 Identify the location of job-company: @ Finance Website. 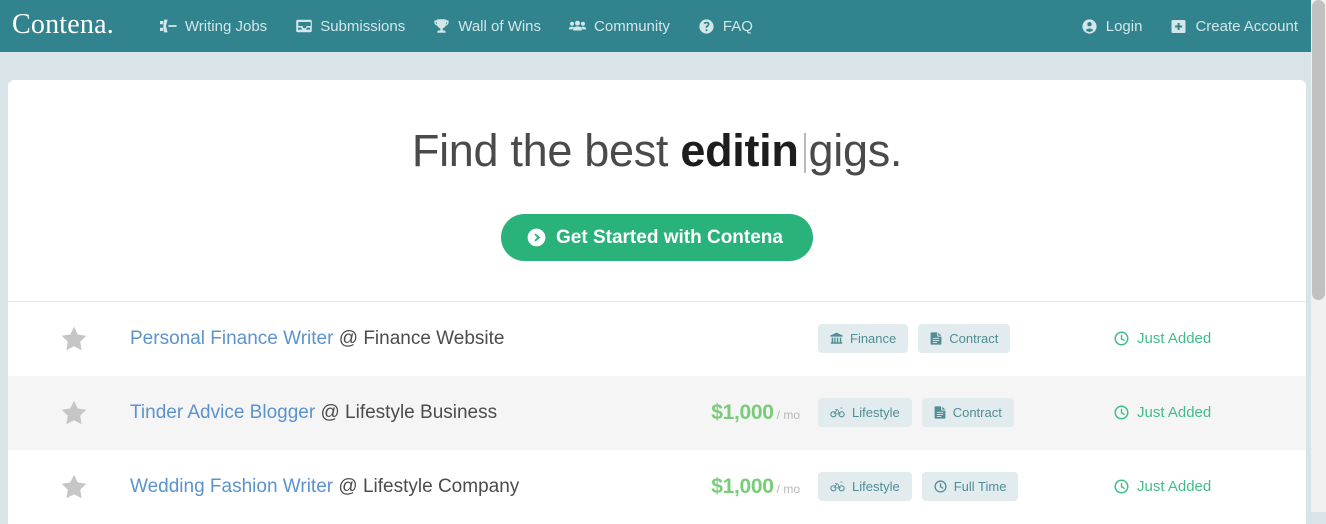
(422, 338).